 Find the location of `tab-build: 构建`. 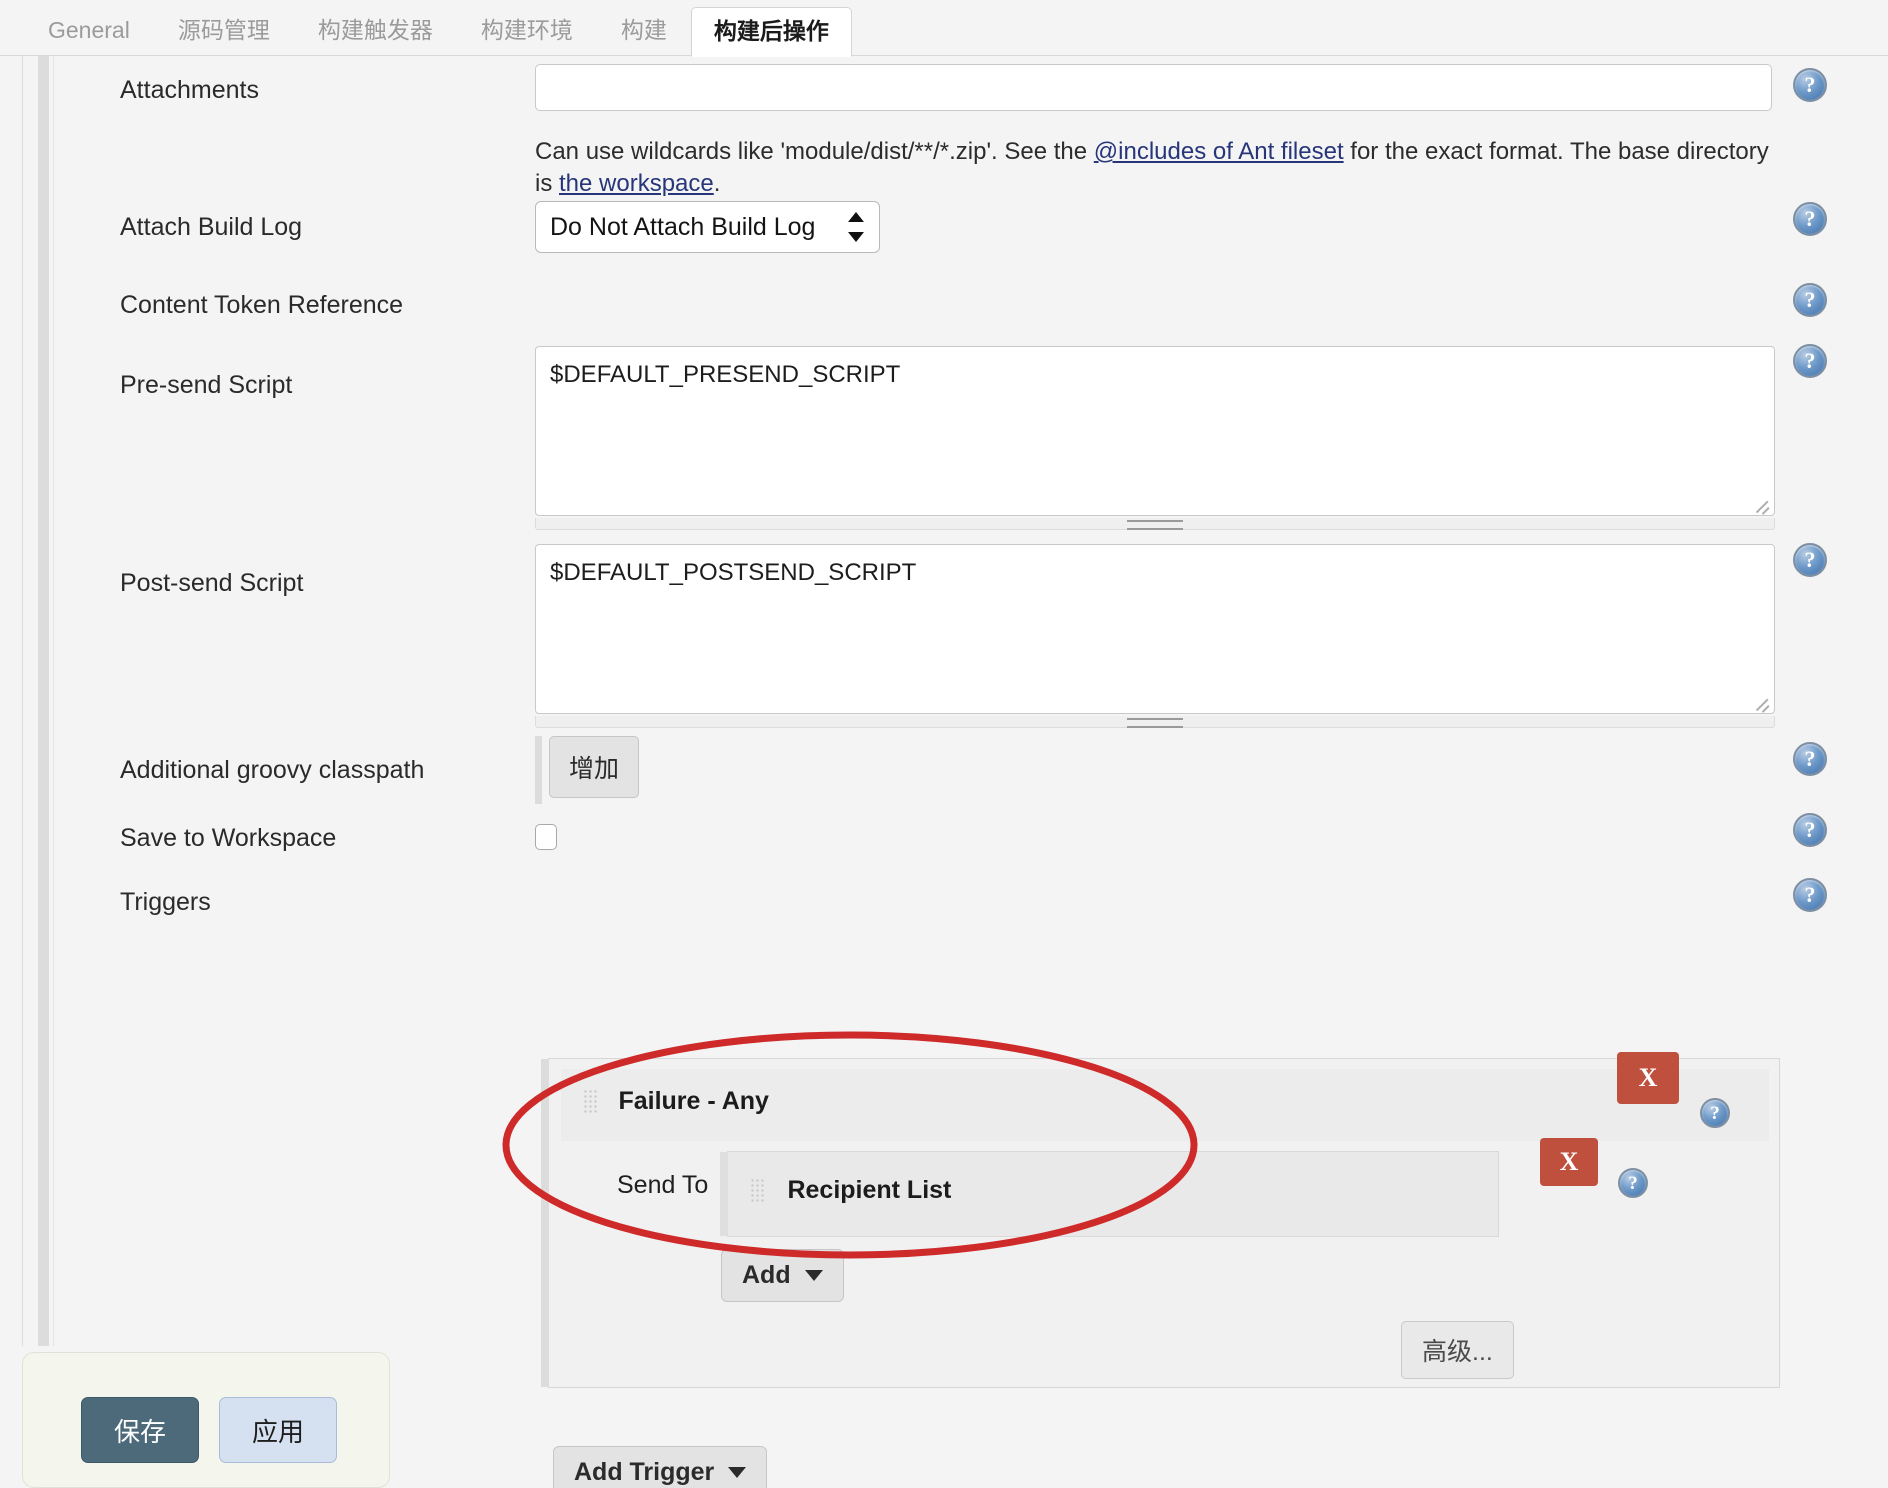

tab-build: 构建 is located at coordinates (644, 37).